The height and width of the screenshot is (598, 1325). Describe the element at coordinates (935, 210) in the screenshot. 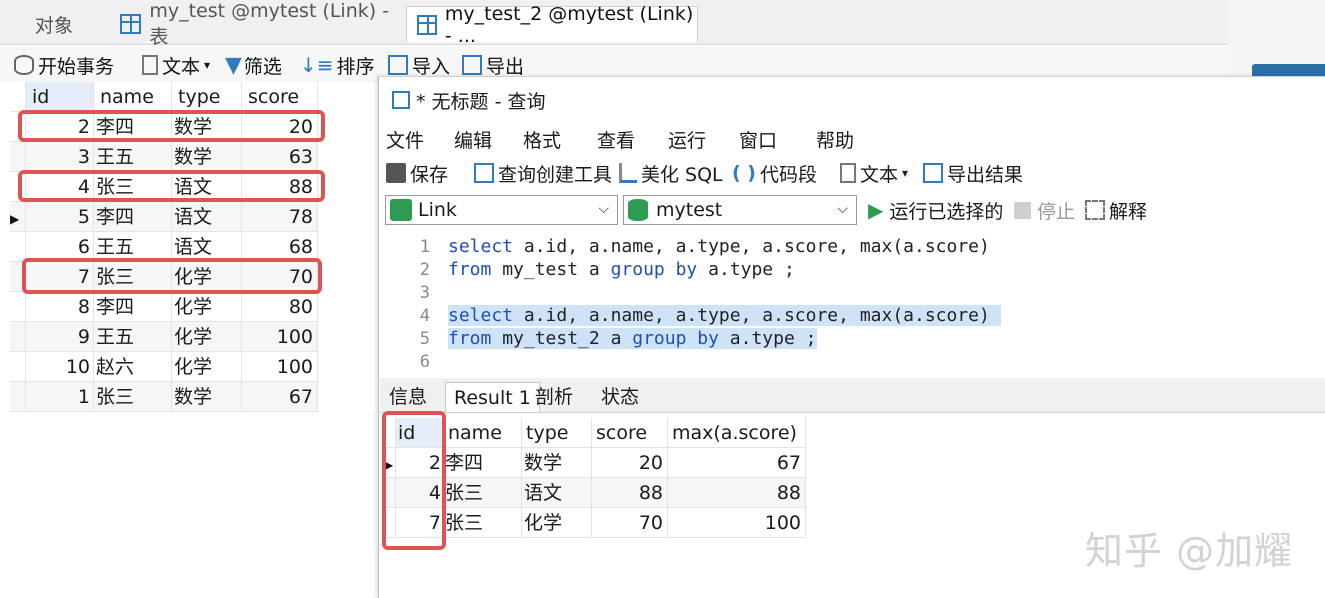

I see `run-selected-button: ▶ 运行已选择的` at that location.